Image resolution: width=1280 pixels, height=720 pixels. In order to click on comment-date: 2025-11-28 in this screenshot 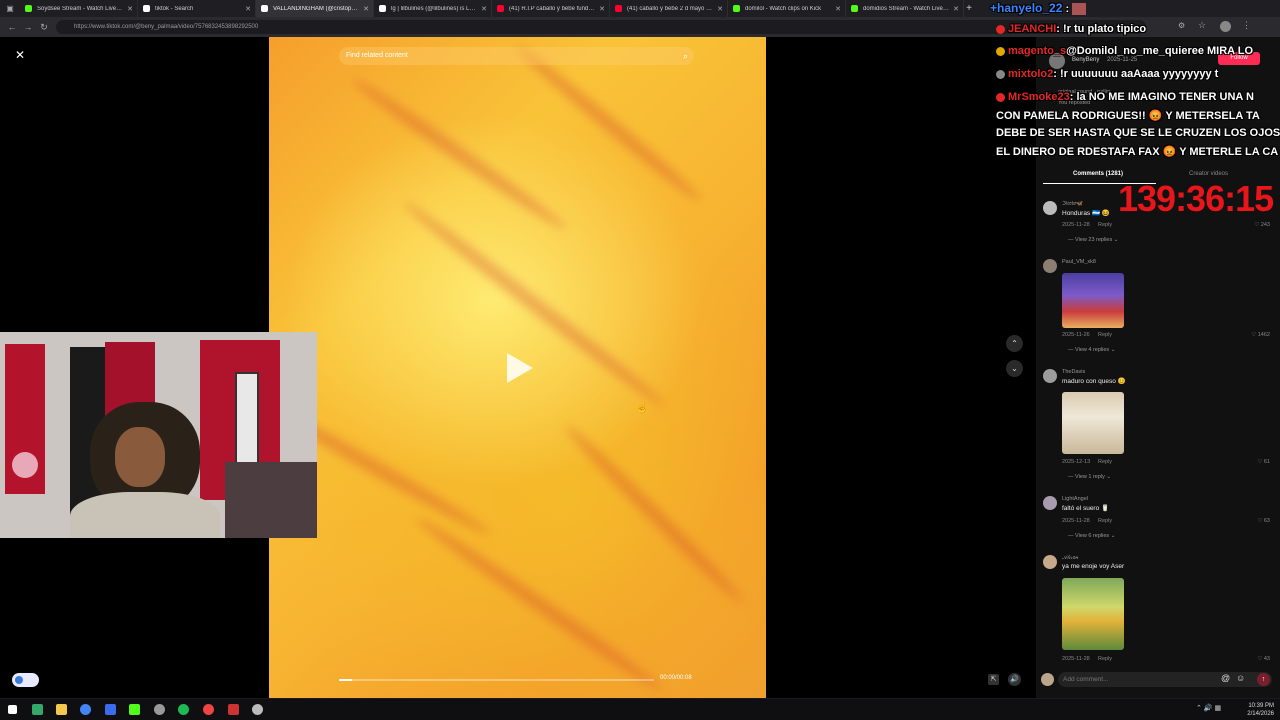, I will do `click(1076, 659)`.